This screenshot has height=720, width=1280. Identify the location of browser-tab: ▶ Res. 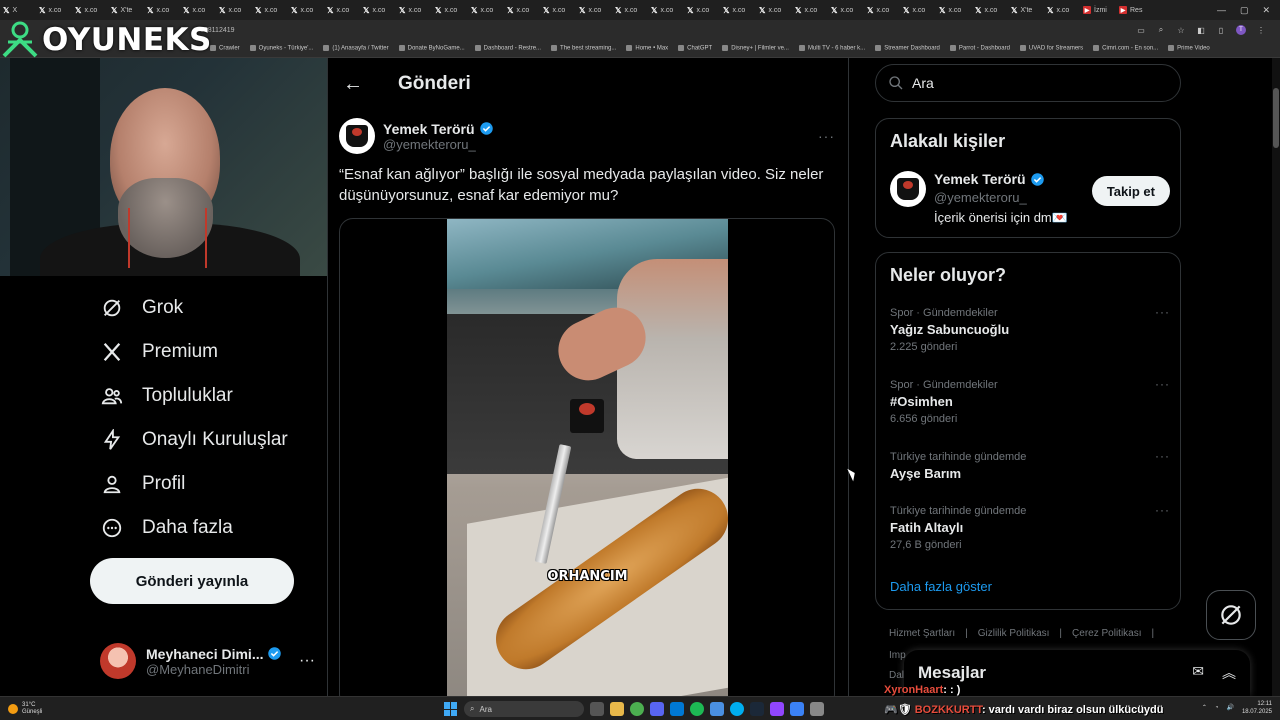
(1133, 10).